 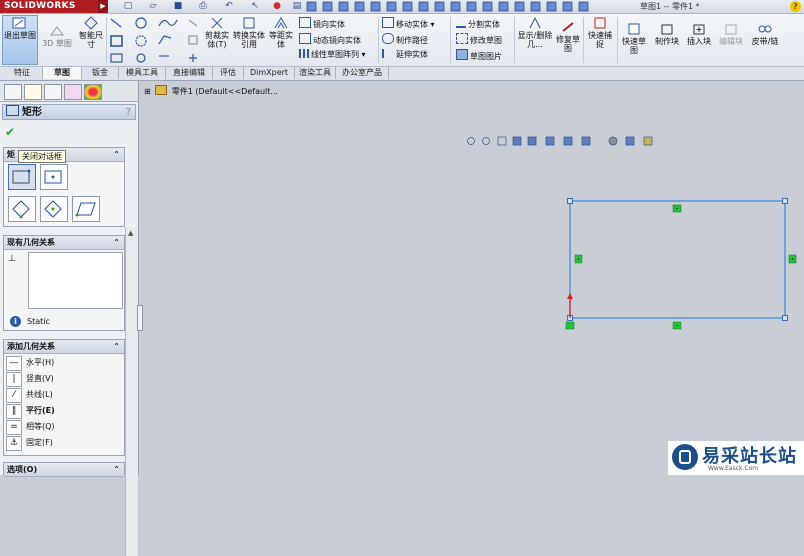 I want to click on existing-relations-header: 现有几何关系 ⌃, so click(x=64, y=243).